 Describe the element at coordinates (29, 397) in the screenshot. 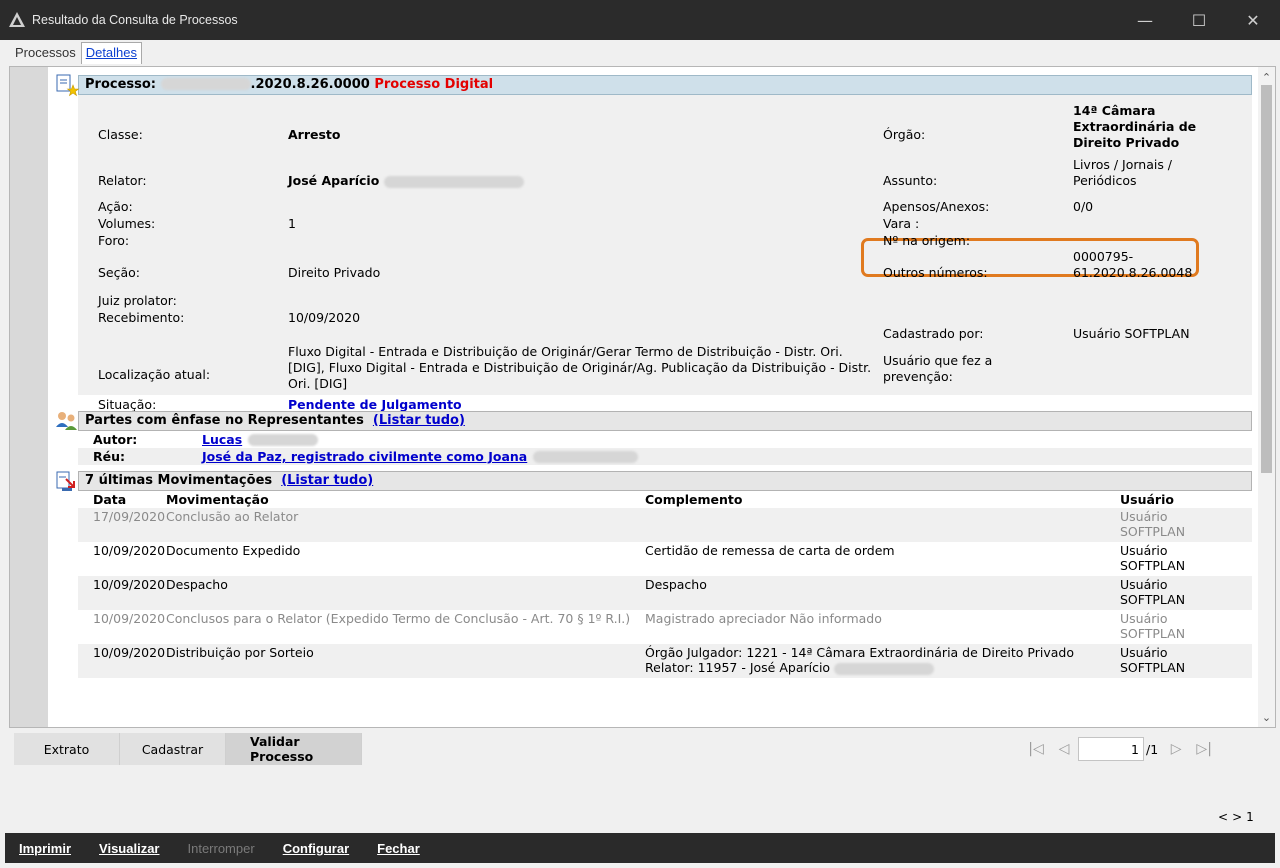

I see `left-gutter` at that location.